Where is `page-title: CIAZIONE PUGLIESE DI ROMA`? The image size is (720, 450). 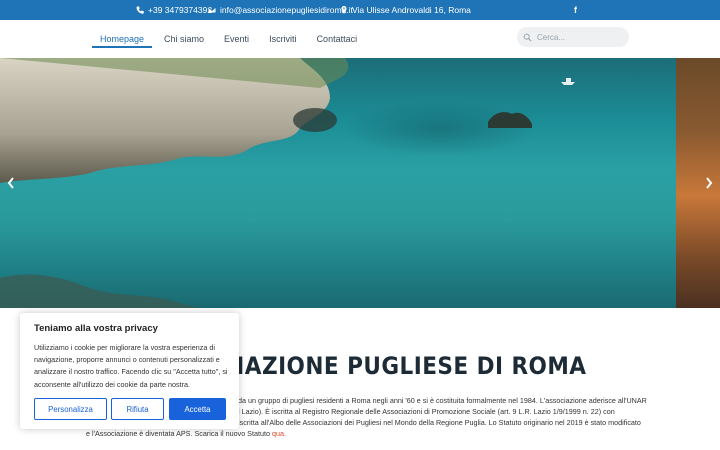
page-title: CIAZIONE PUGLIESE DI ROMA is located at coordinates (403, 366).